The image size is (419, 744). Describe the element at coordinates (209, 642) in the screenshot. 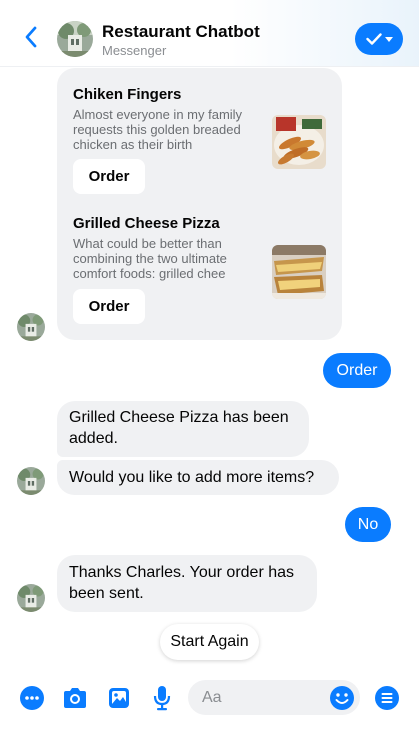

I see `start-again-quick-reply: Start Again` at that location.